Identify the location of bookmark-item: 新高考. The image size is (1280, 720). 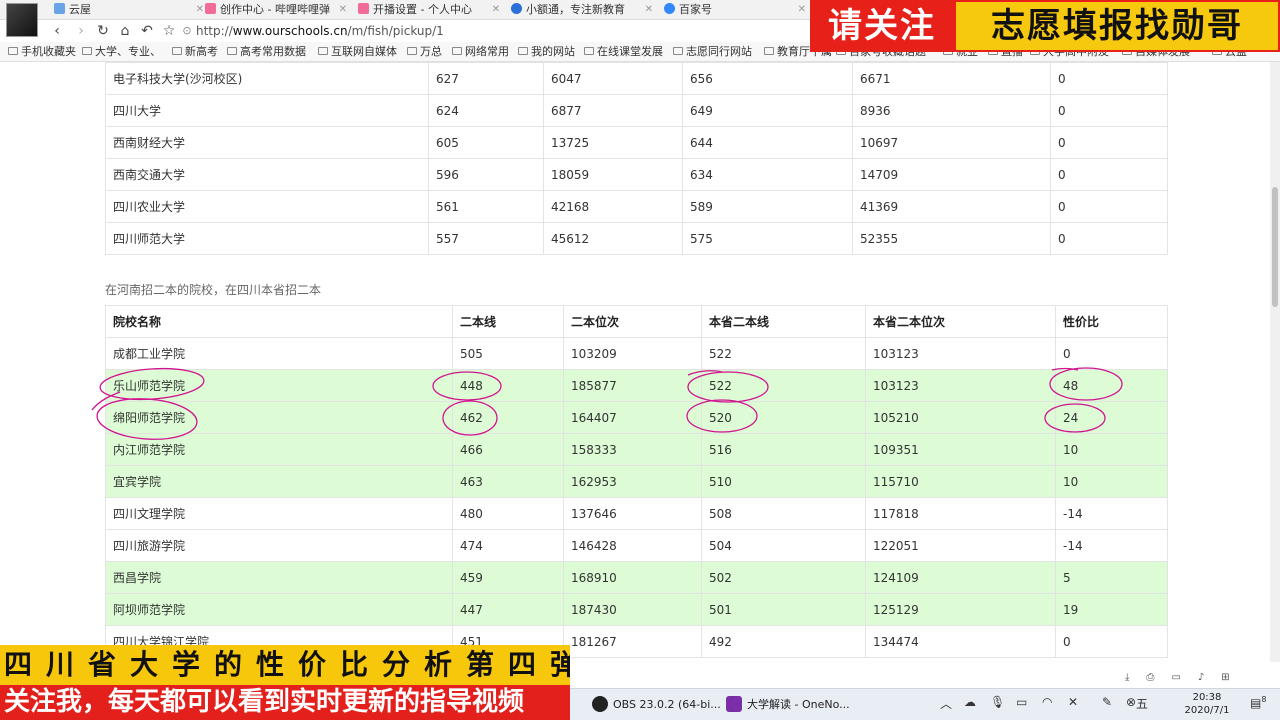
(195, 52).